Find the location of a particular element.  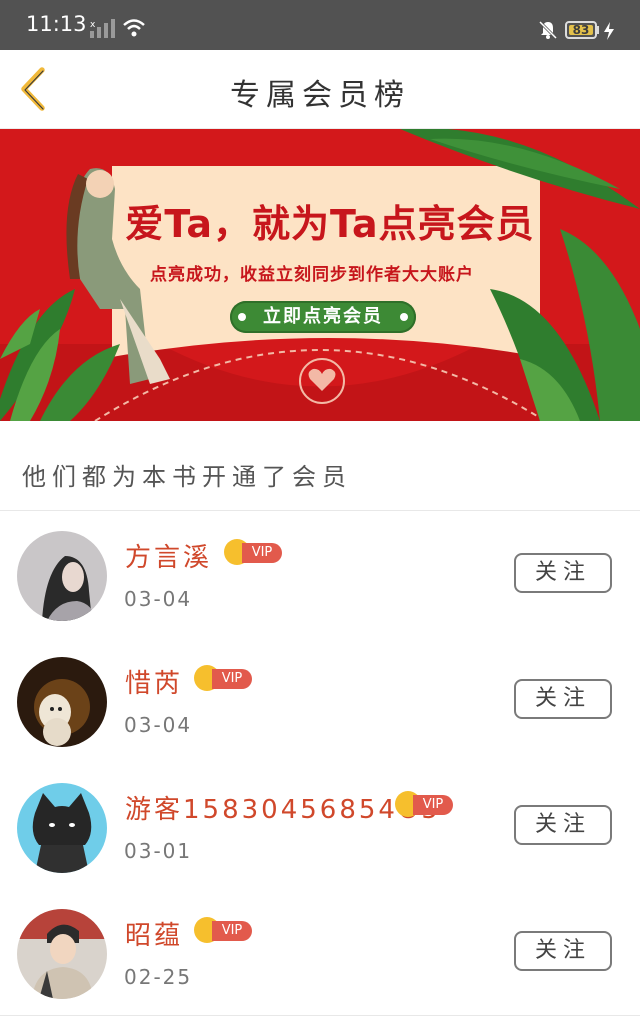

list-item: 昭蕴 VIP 02-25 关注 is located at coordinates (320, 952).